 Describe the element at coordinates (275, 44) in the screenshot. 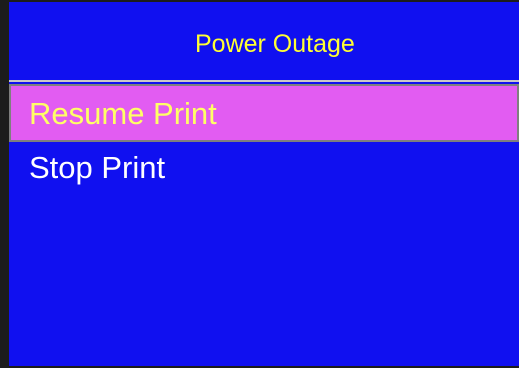

I see `screen-title: Power Outage` at that location.